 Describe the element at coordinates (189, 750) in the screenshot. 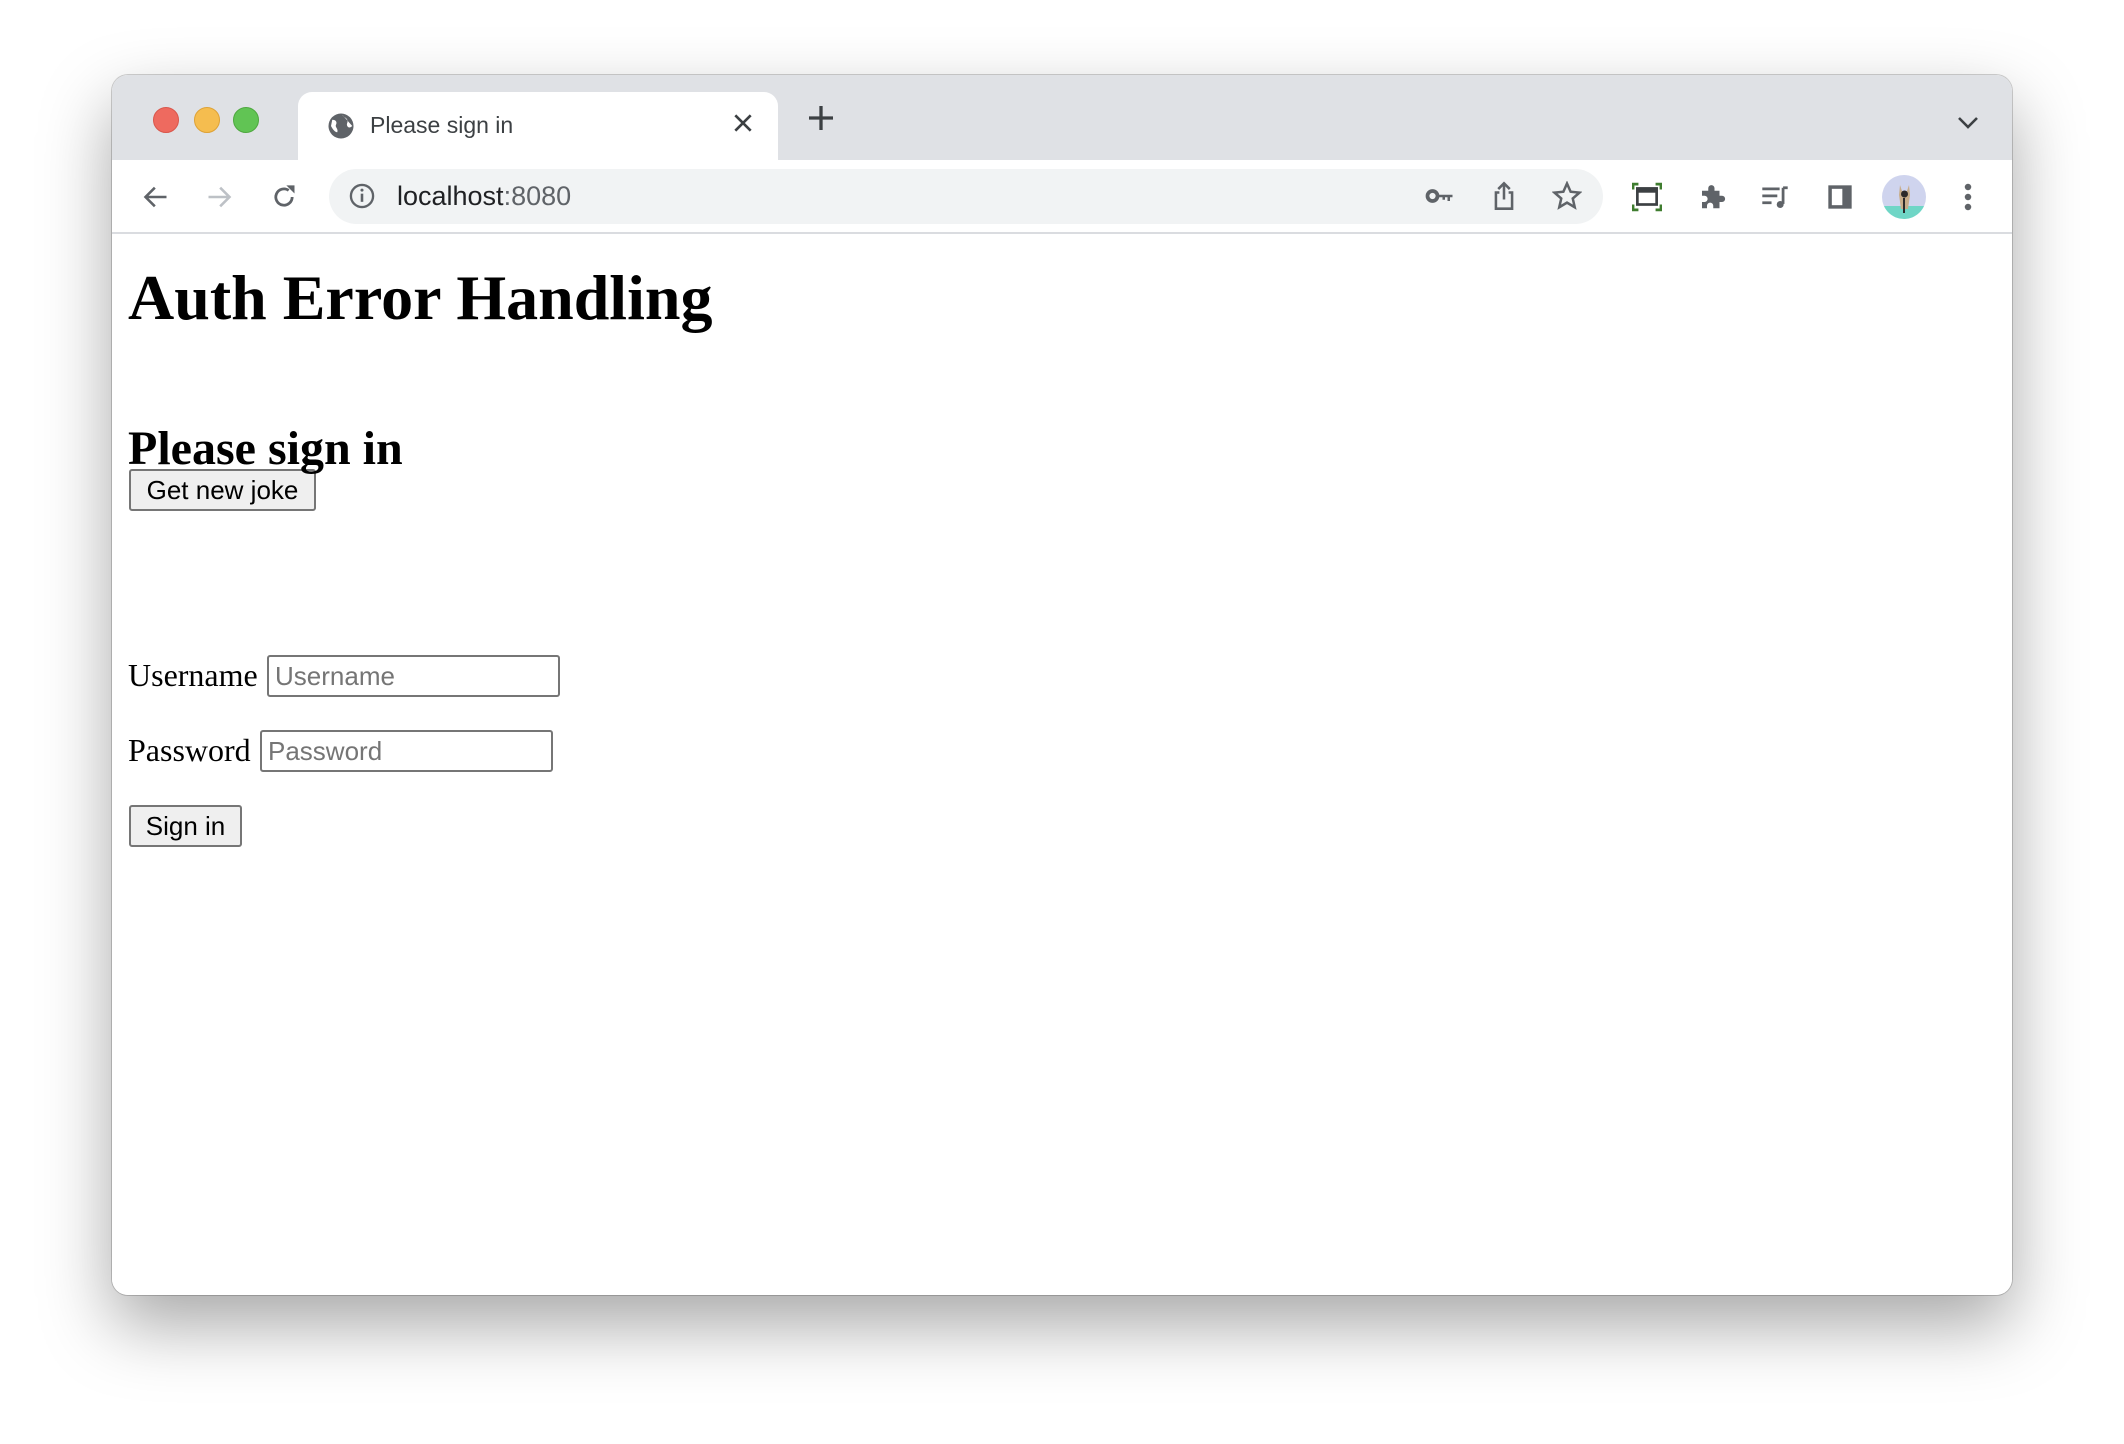

I see `password-label: Password` at that location.